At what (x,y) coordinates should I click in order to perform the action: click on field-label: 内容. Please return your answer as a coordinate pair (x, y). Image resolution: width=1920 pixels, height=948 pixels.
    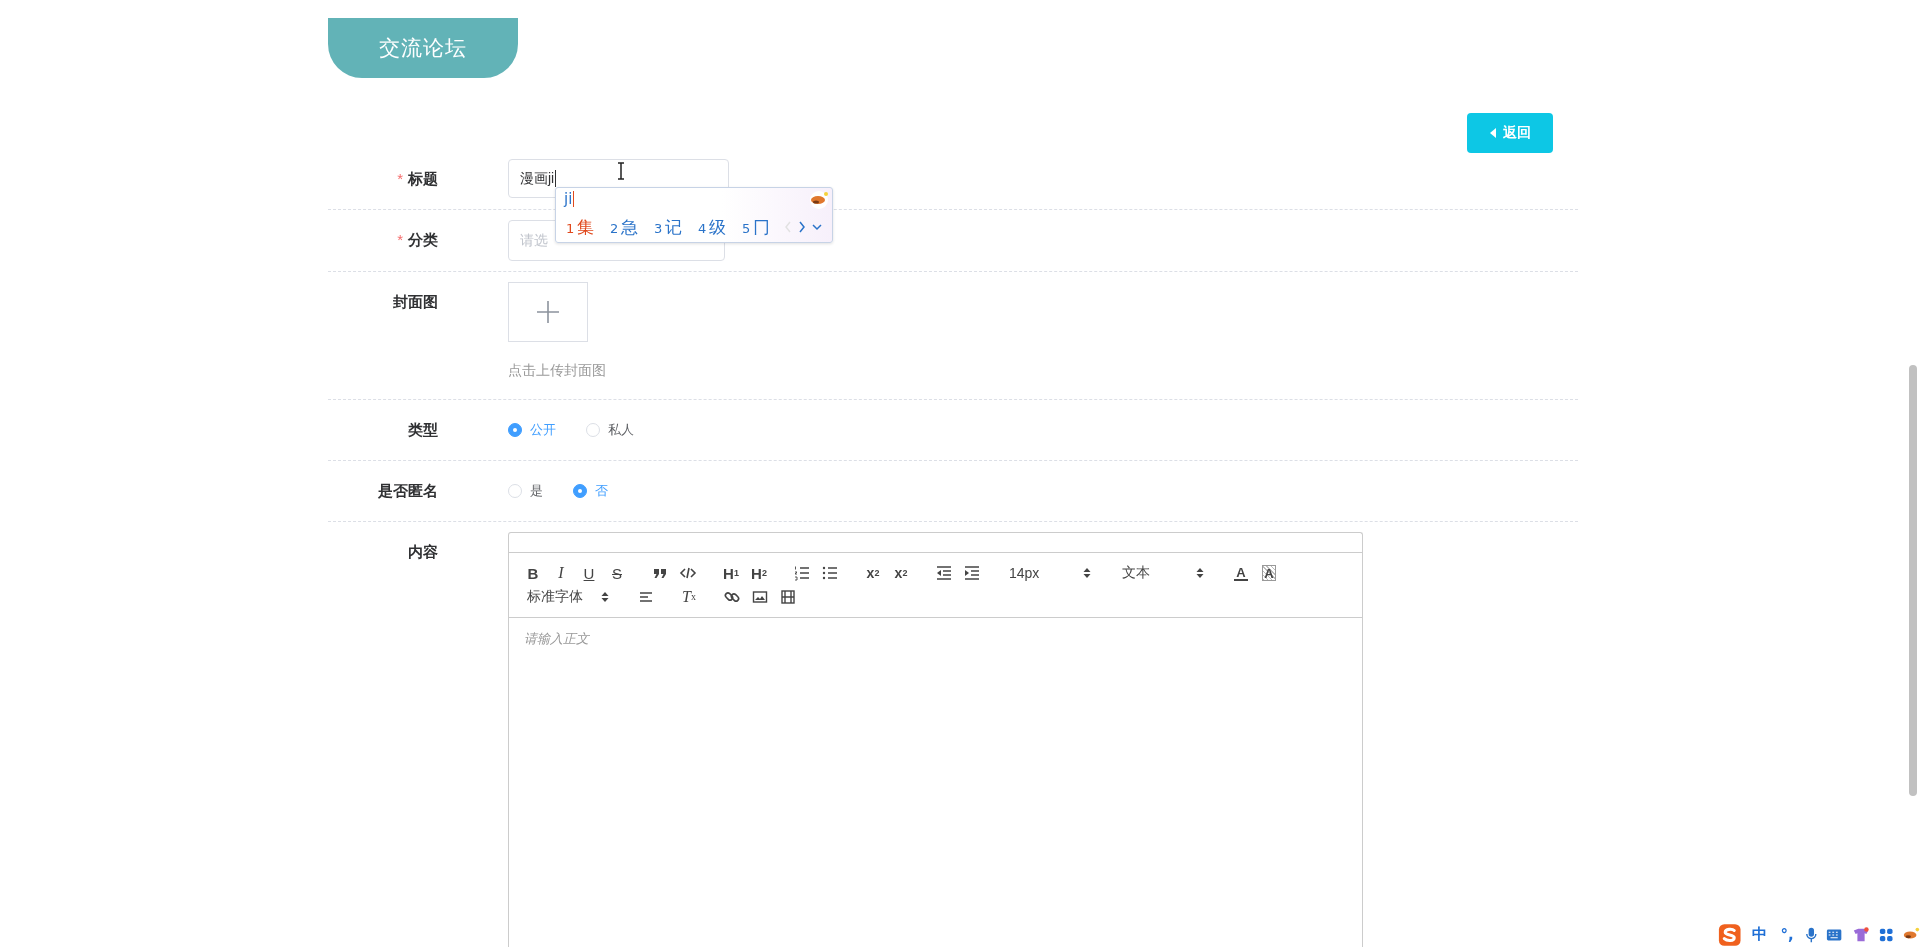
    Looking at the image, I should click on (423, 552).